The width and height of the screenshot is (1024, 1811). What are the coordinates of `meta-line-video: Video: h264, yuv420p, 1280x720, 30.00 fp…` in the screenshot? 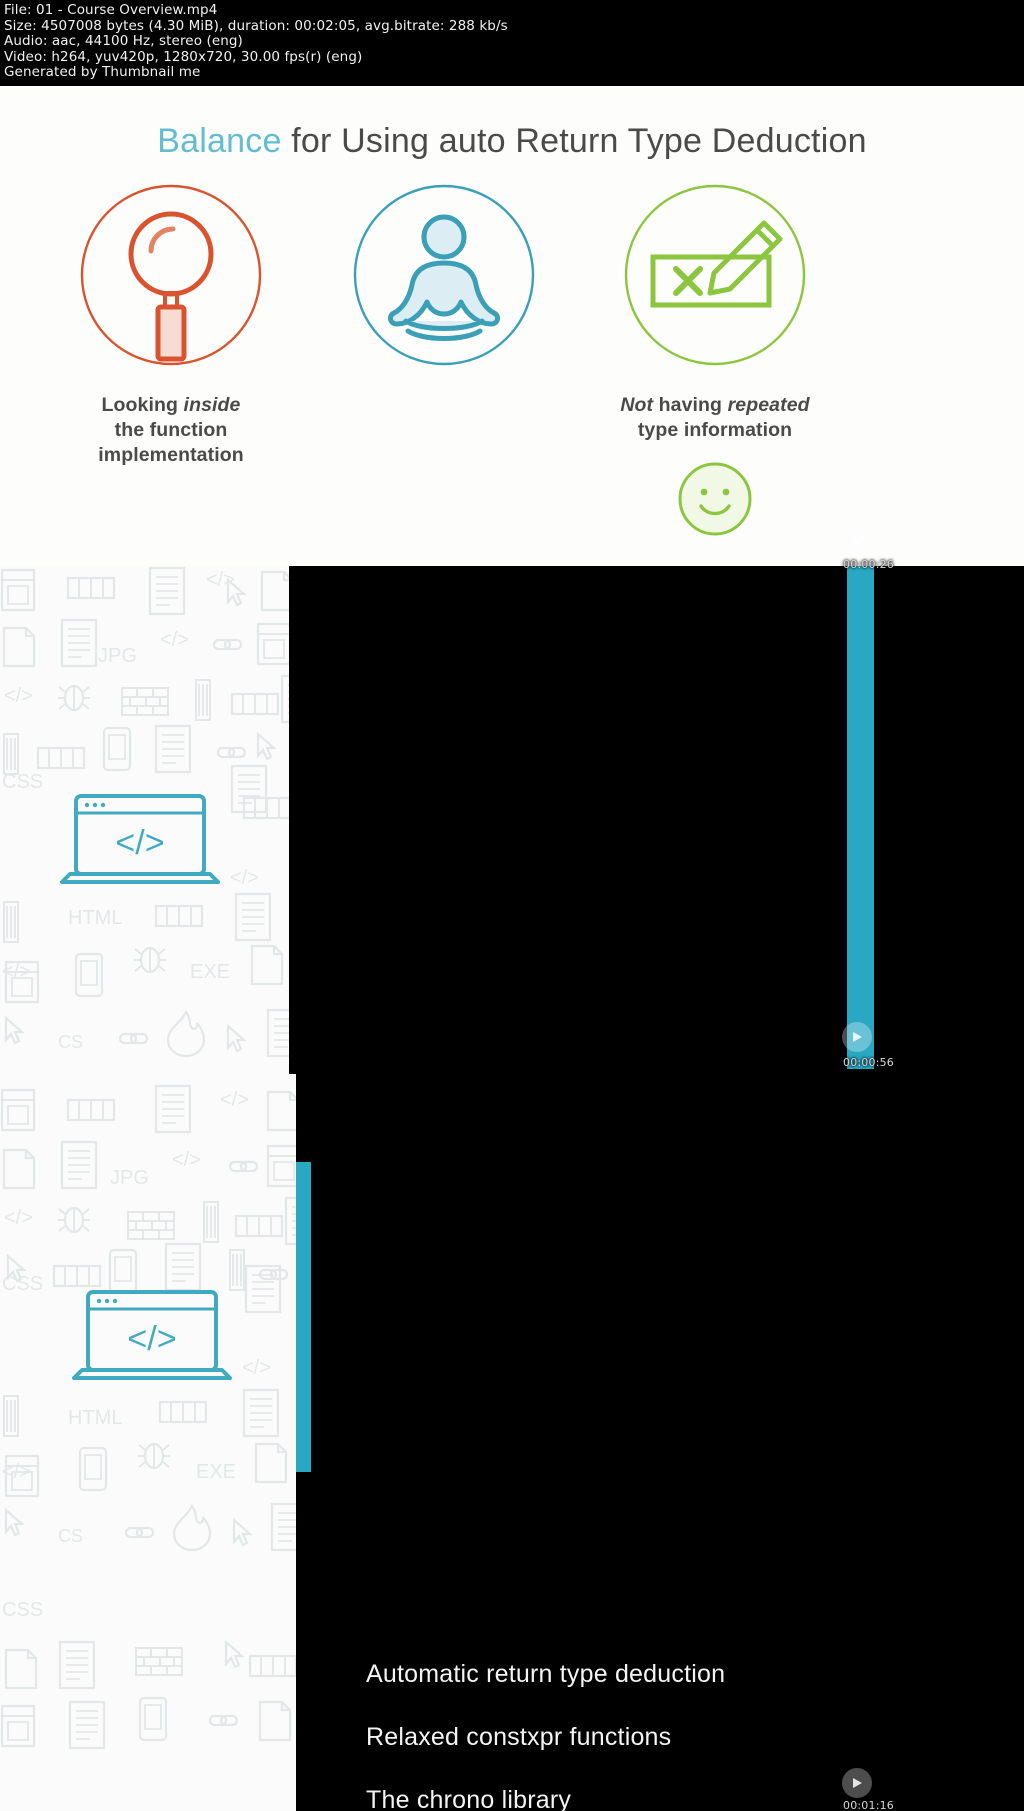 It's located at (183, 56).